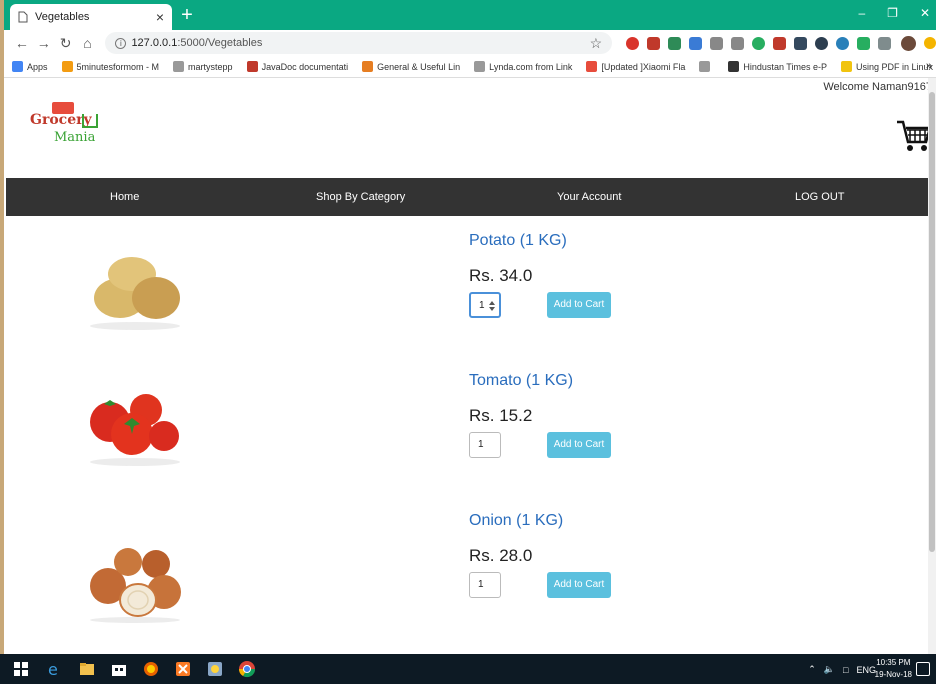 Image resolution: width=936 pixels, height=684 pixels. Describe the element at coordinates (521, 381) in the screenshot. I see `product-name: Tomato (1 KG)` at that location.